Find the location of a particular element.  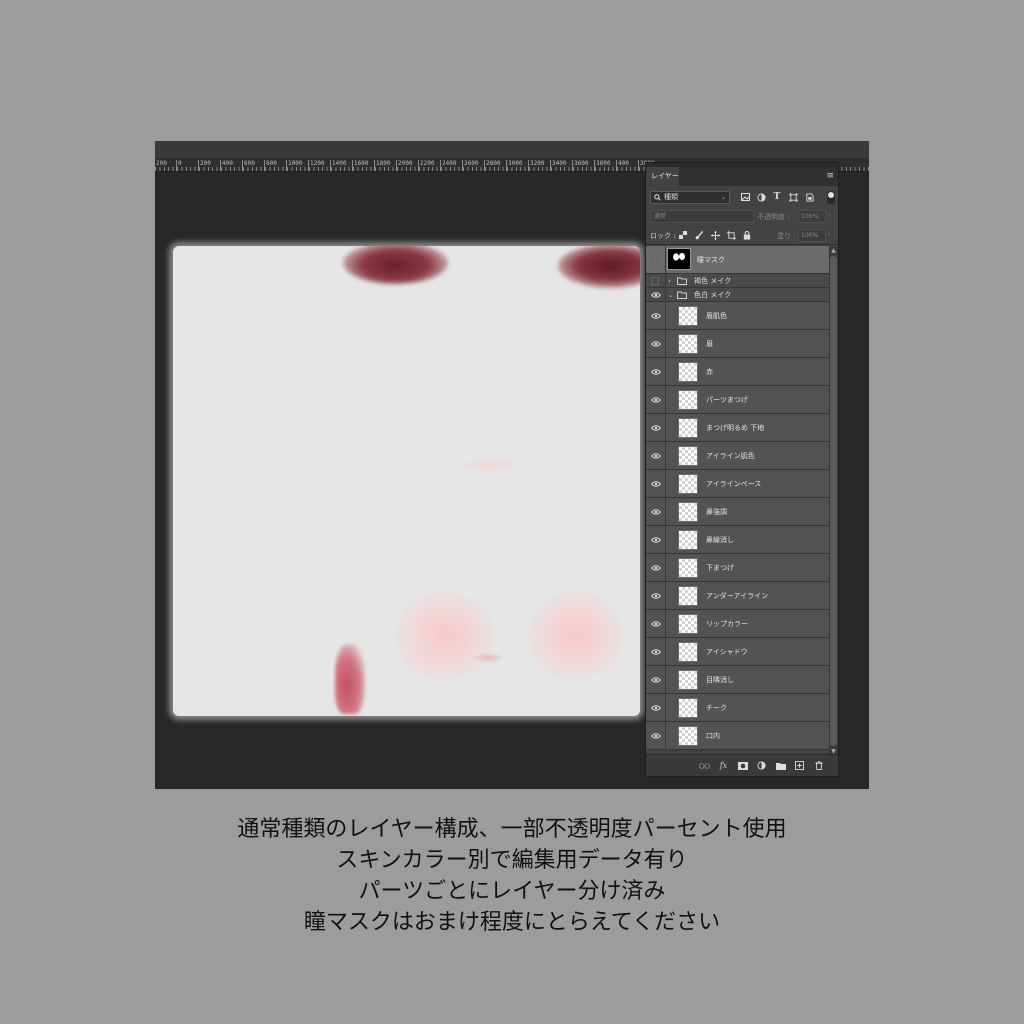

panel-menu-icon: ≡ is located at coordinates (830, 176).